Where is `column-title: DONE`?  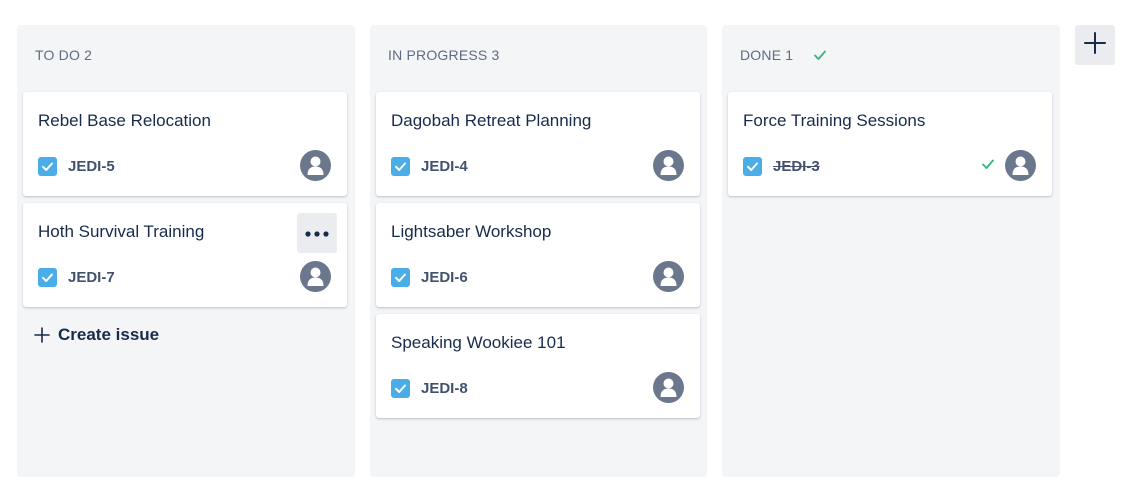
column-title: DONE is located at coordinates (761, 55).